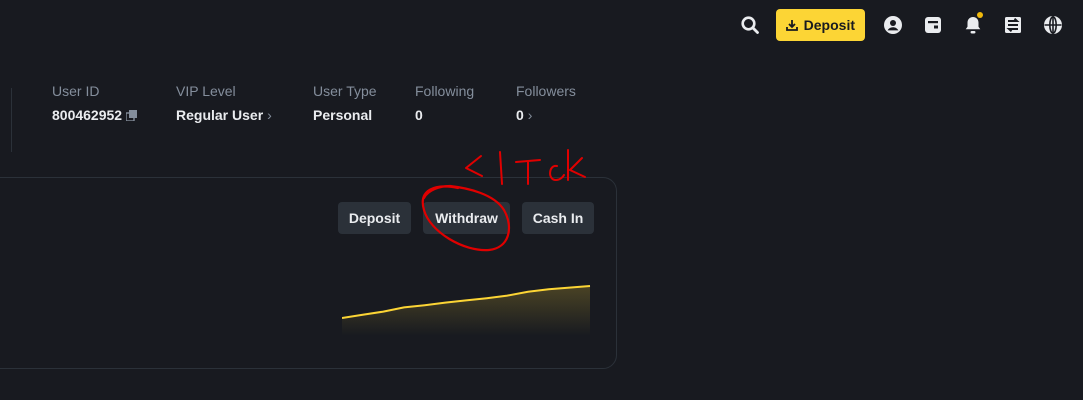 The height and width of the screenshot is (400, 1083). Describe the element at coordinates (980, 15) in the screenshot. I see `notification-dot` at that location.